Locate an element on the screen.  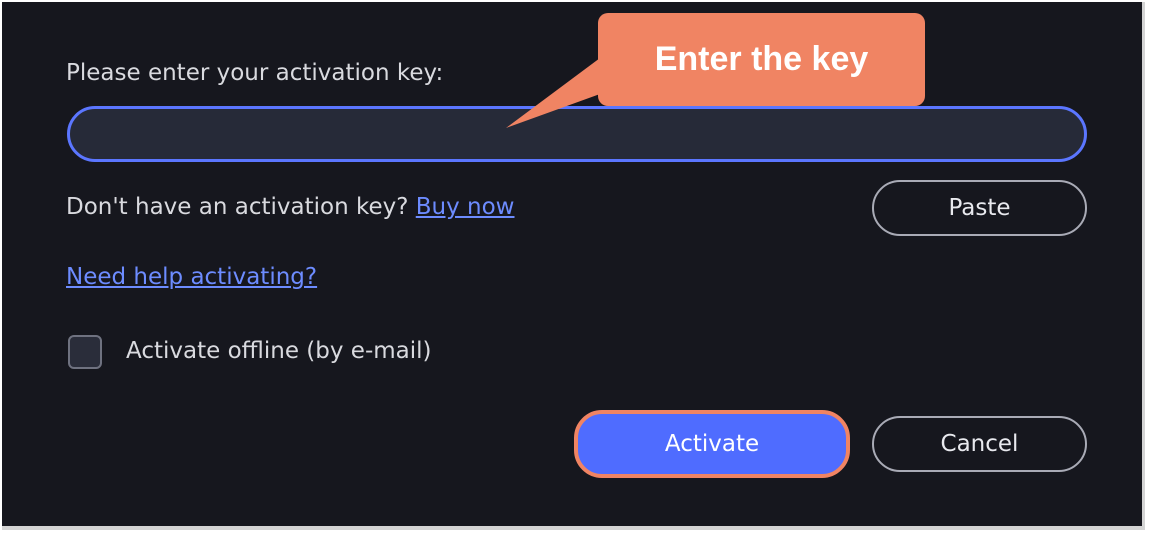
no-key-row: Don't have an activation key? Buy now is located at coordinates (290, 207).